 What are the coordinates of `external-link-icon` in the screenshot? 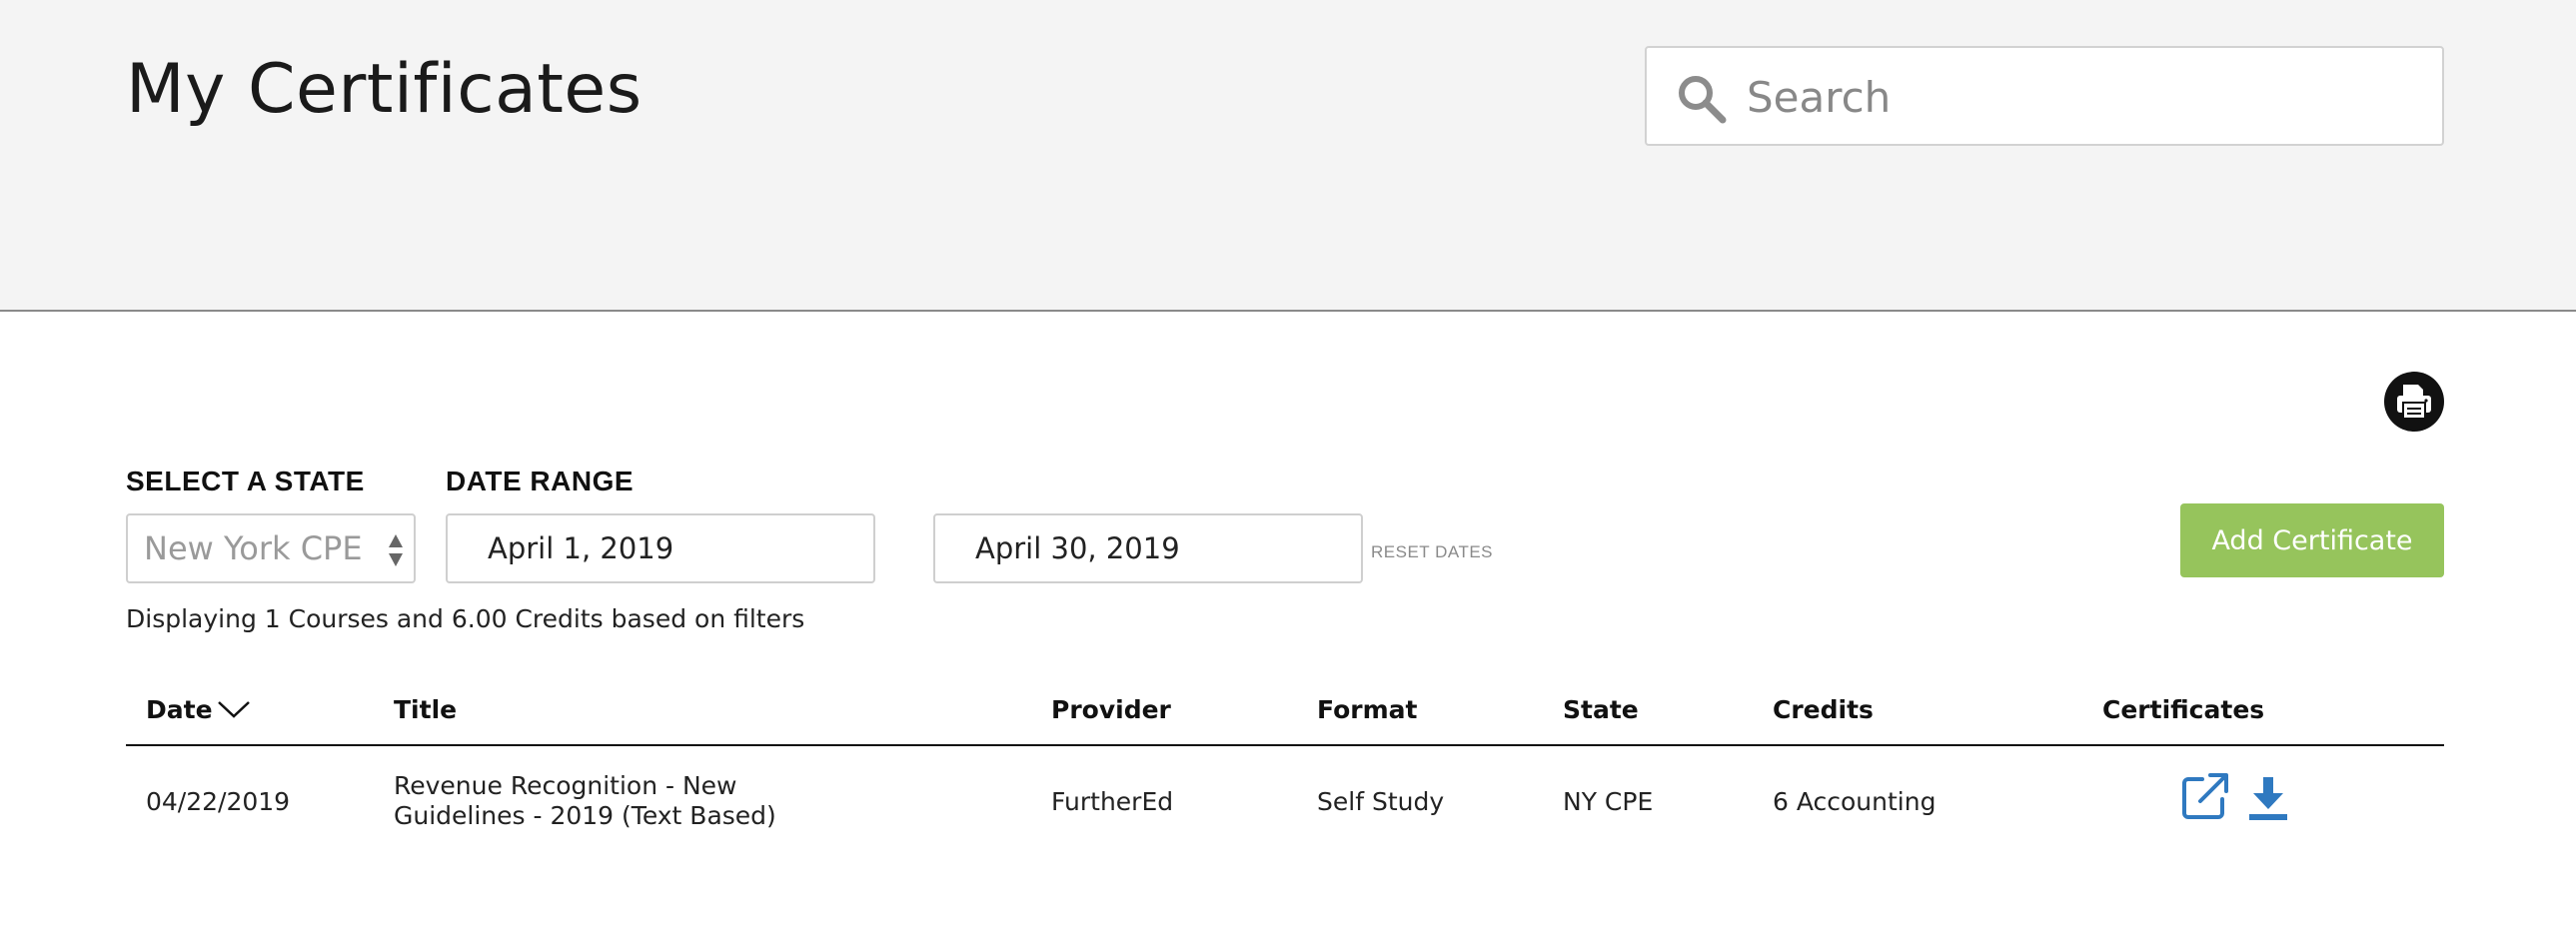 It's located at (2205, 796).